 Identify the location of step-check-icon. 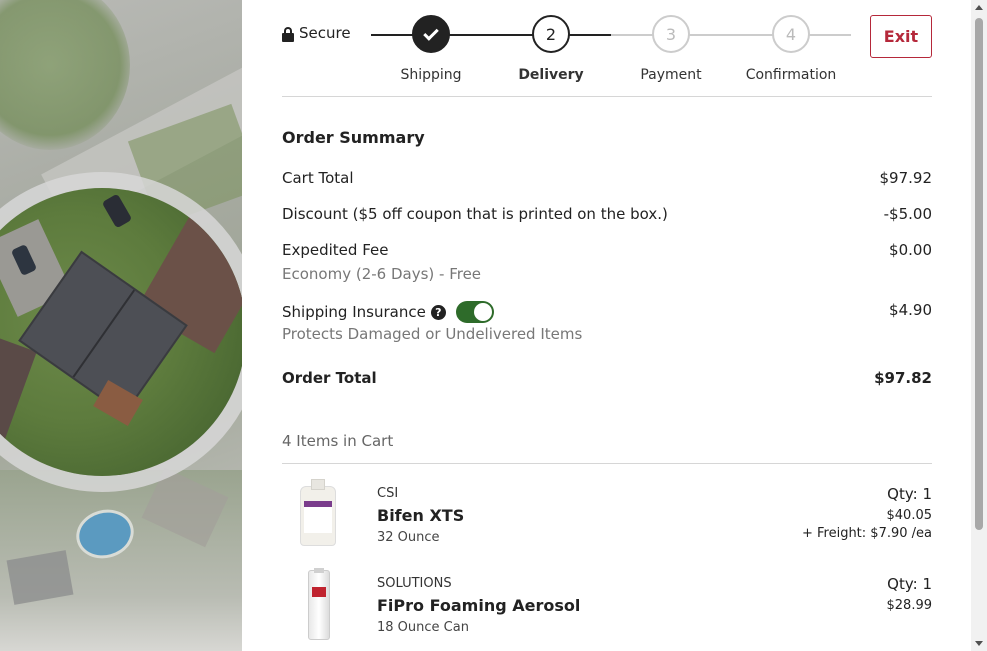
(431, 34).